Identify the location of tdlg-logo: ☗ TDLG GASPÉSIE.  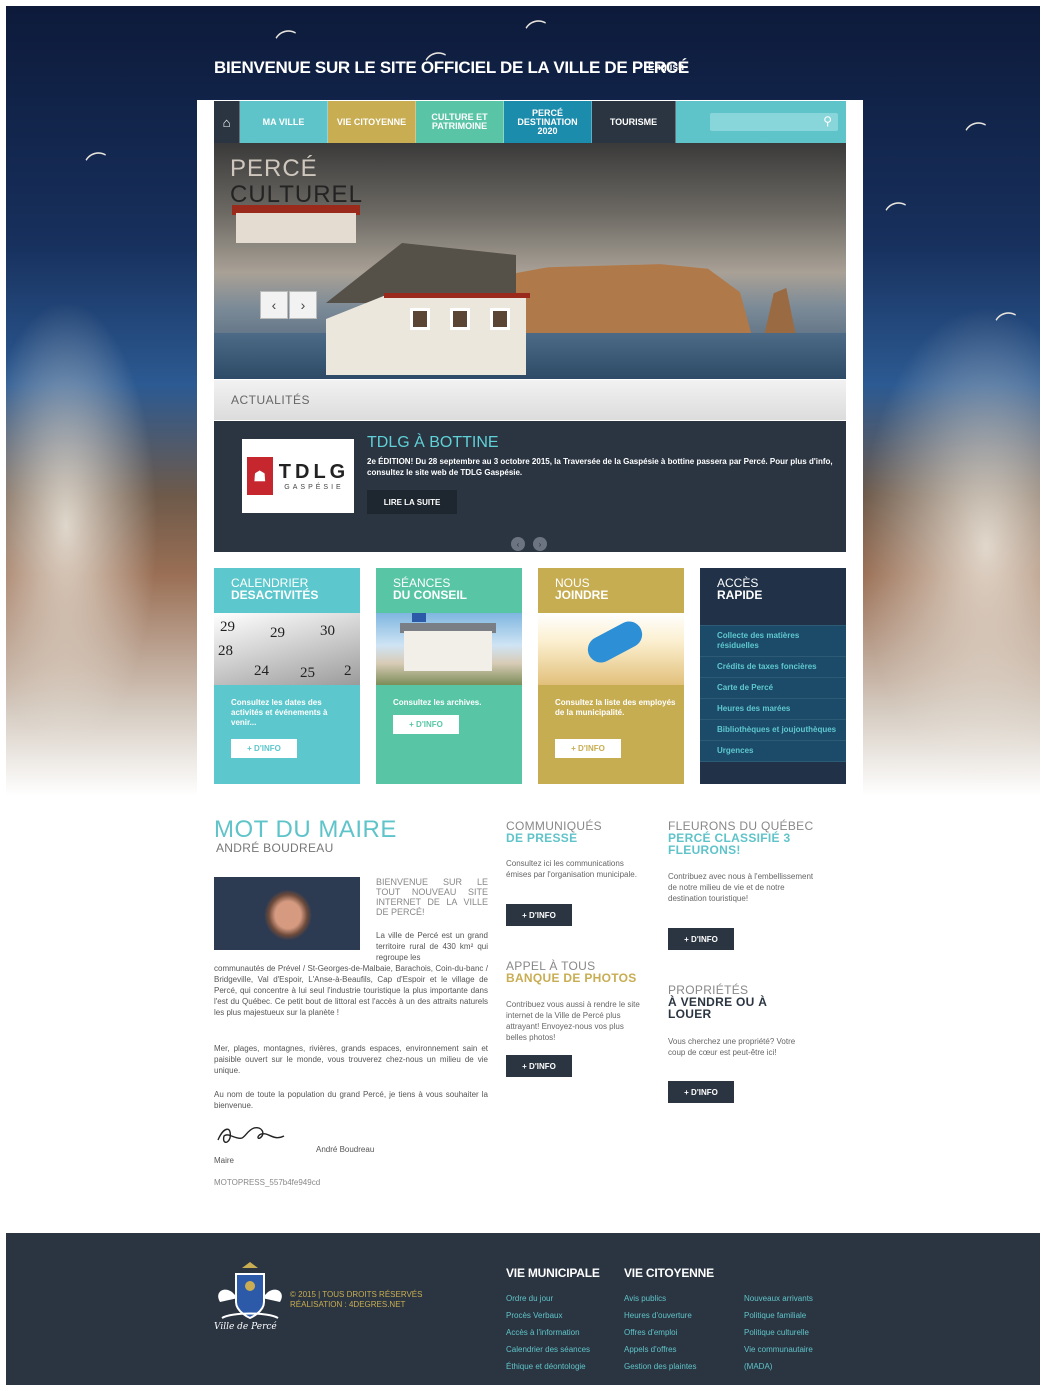
(298, 476).